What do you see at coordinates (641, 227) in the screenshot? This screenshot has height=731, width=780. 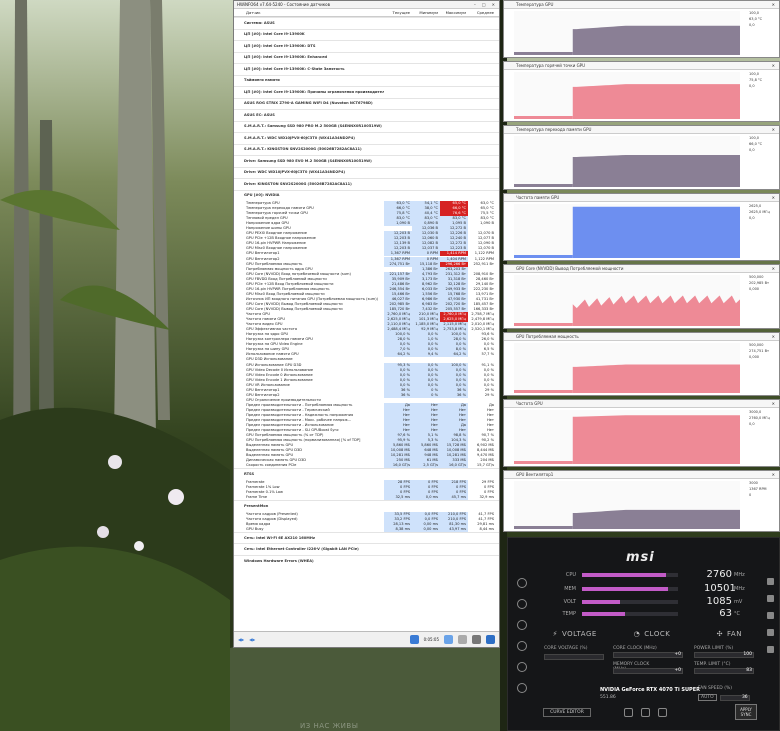 I see `graph-window: Частота памяти GPU ✕ 2625,0 2625,0 МГц 0,0` at bounding box center [641, 227].